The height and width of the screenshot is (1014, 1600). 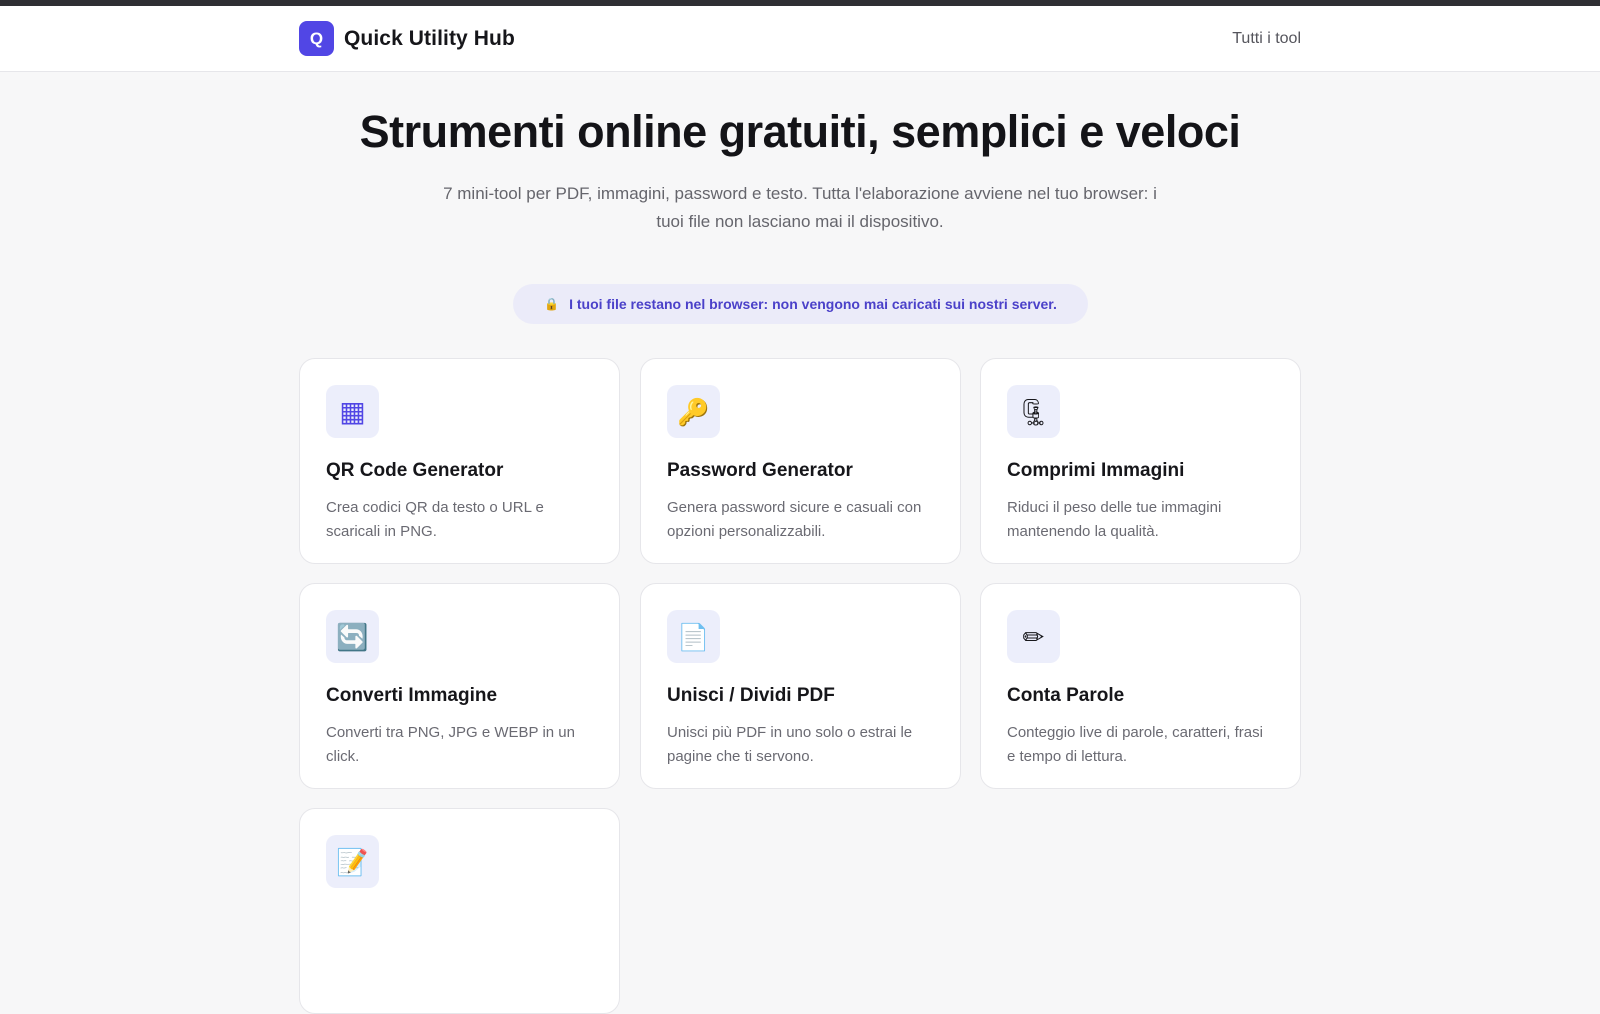 What do you see at coordinates (751, 695) in the screenshot?
I see `tool-card-title: Unisci / Dividi PDF` at bounding box center [751, 695].